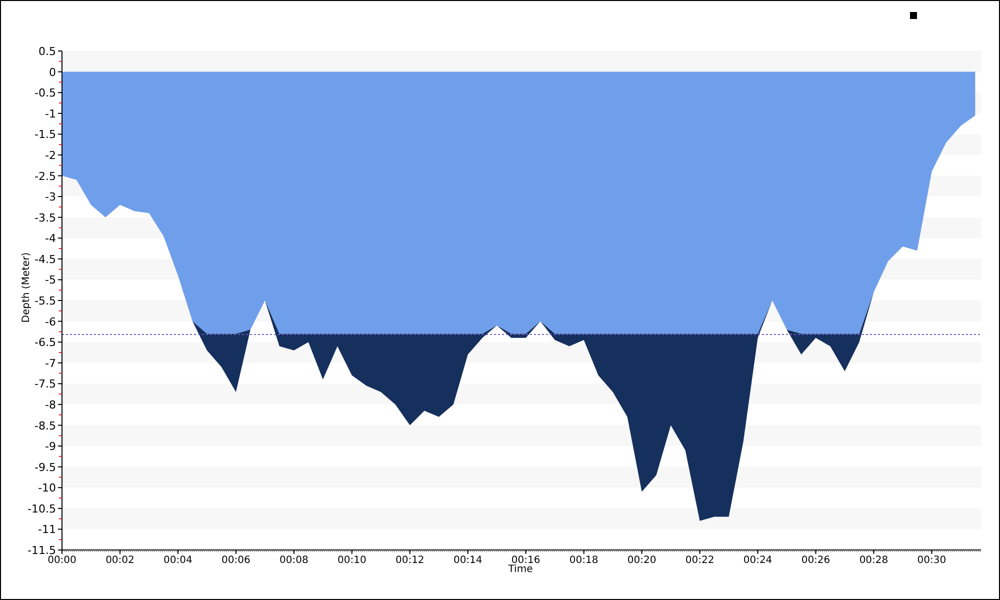  What do you see at coordinates (62, 560) in the screenshot?
I see `x-tick-label: 00:00` at bounding box center [62, 560].